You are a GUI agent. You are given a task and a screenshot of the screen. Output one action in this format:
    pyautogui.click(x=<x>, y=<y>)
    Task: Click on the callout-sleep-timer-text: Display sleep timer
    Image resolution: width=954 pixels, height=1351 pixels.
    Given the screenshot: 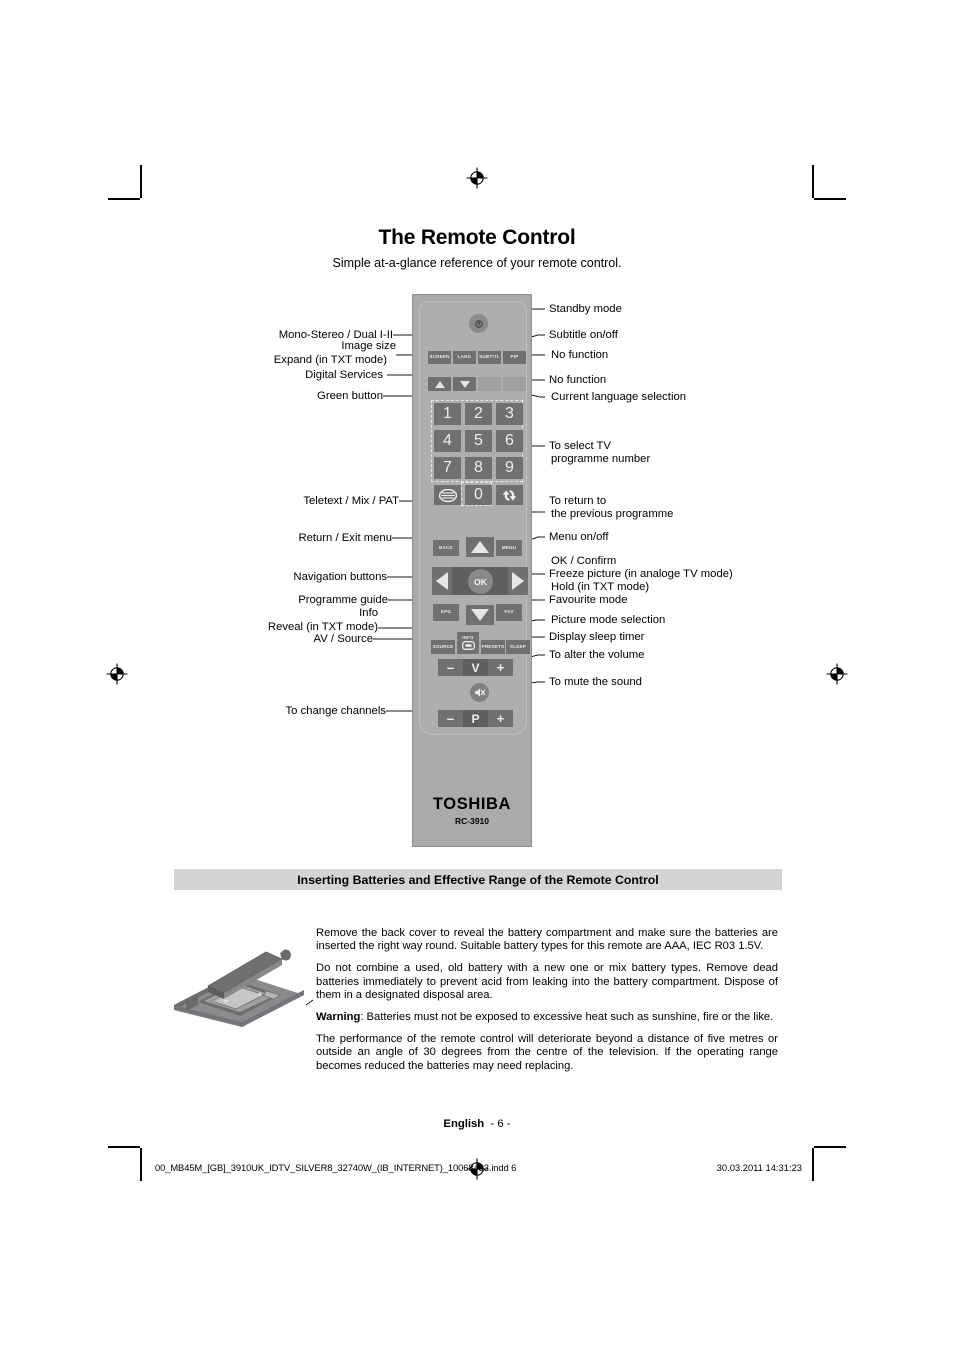 What is the action you would take?
    pyautogui.click(x=597, y=637)
    